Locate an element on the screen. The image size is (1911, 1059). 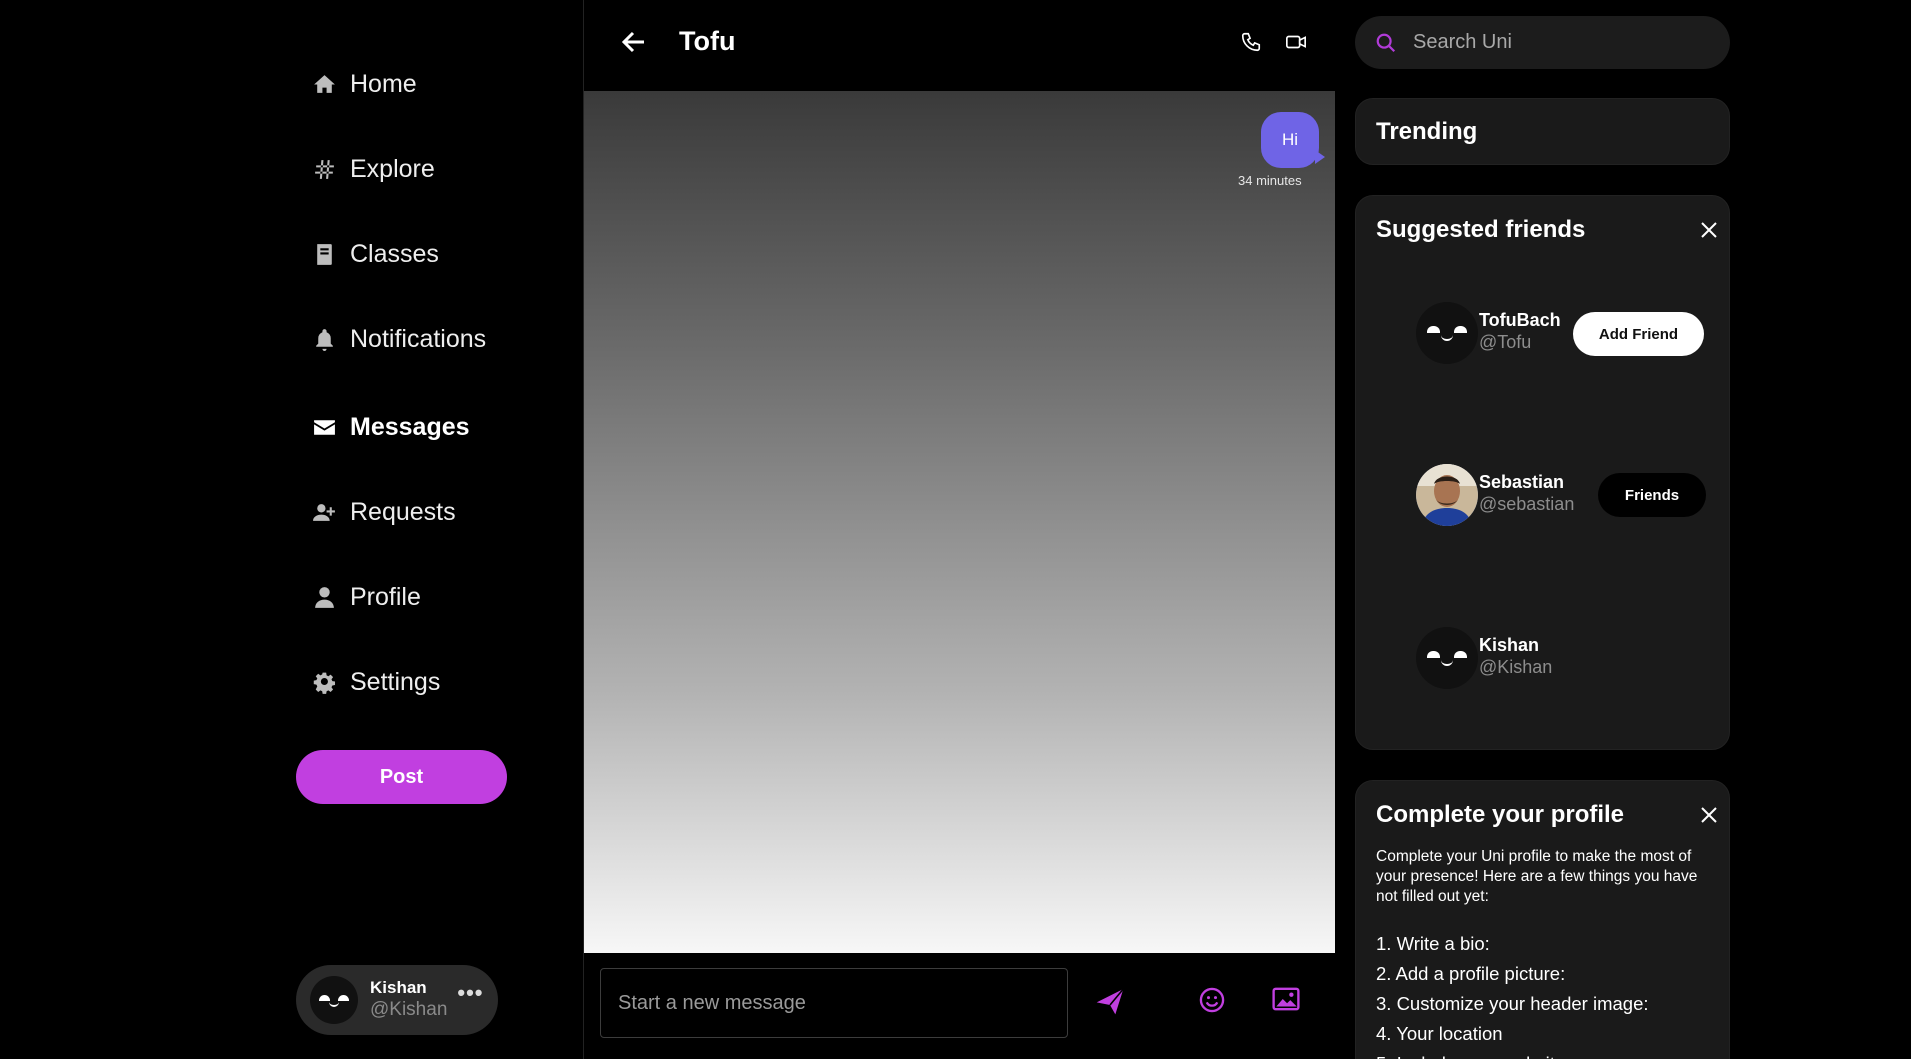
list-item: 5. Include your website: is located at coordinates (1512, 1054).